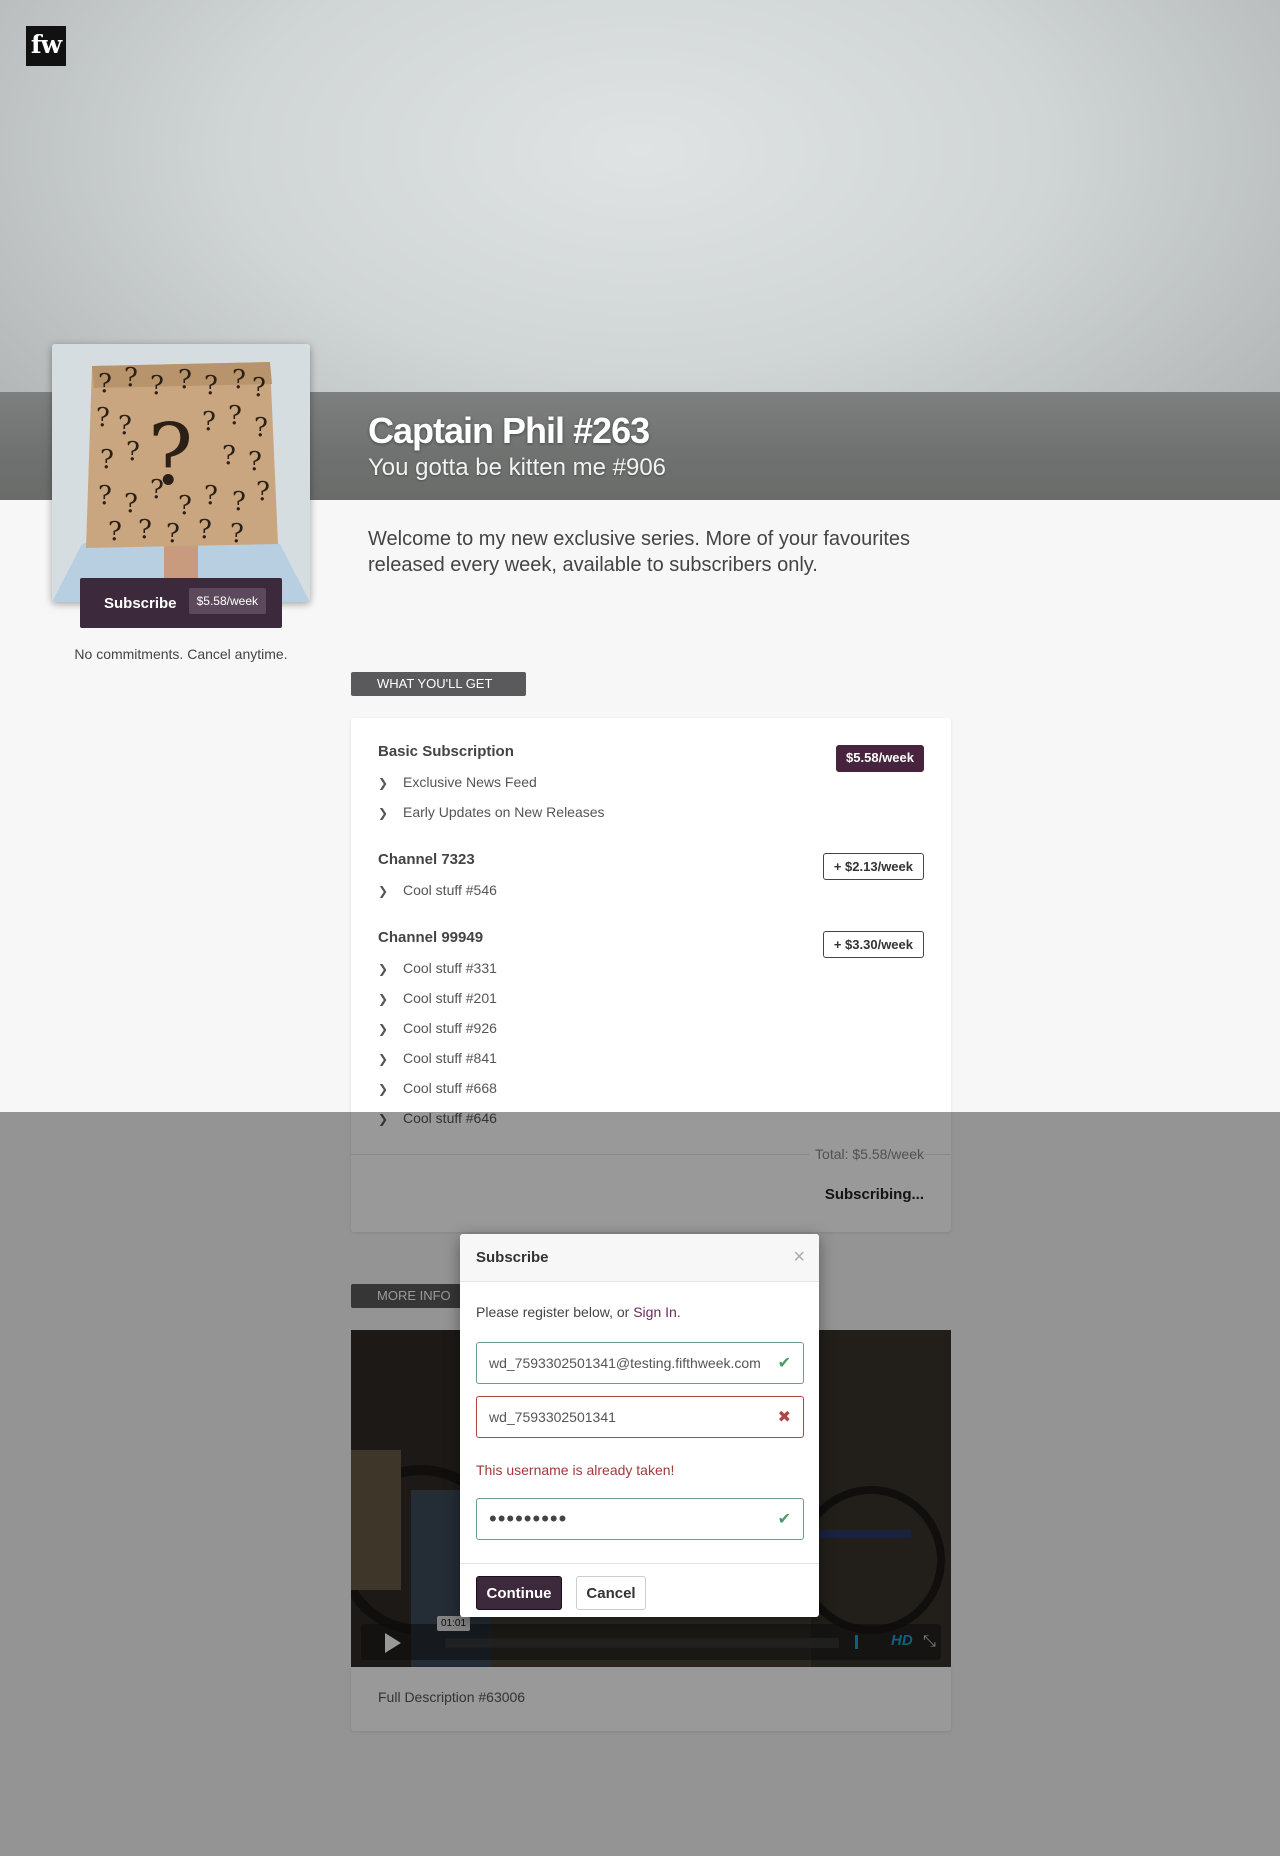 The width and height of the screenshot is (1280, 1856). Describe the element at coordinates (578, 1312) in the screenshot. I see `register-note: Please register below, or Sign In.` at that location.